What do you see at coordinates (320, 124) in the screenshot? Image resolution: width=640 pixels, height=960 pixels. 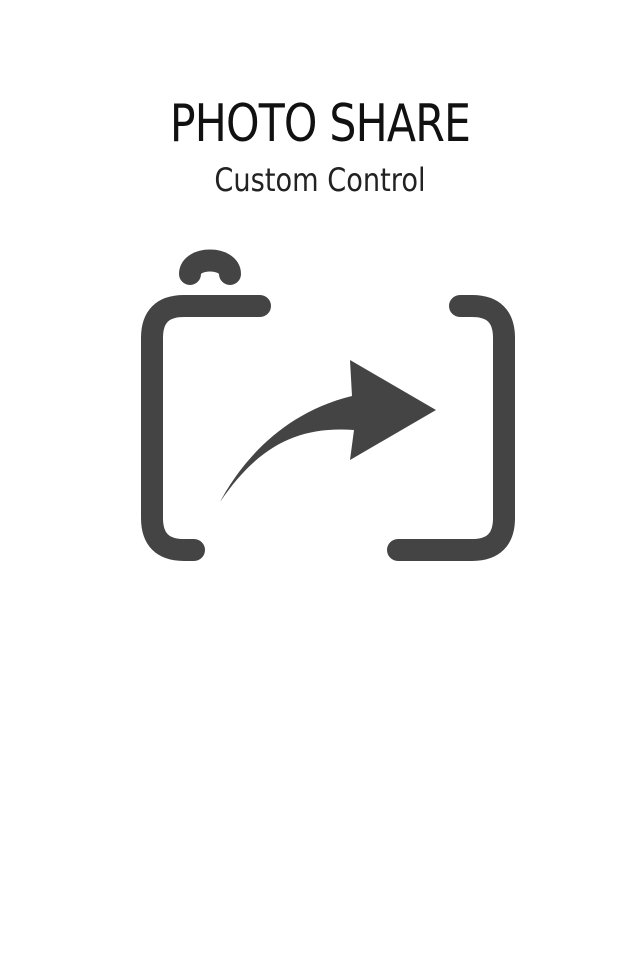 I see `app-title: PHOTO SHARE` at bounding box center [320, 124].